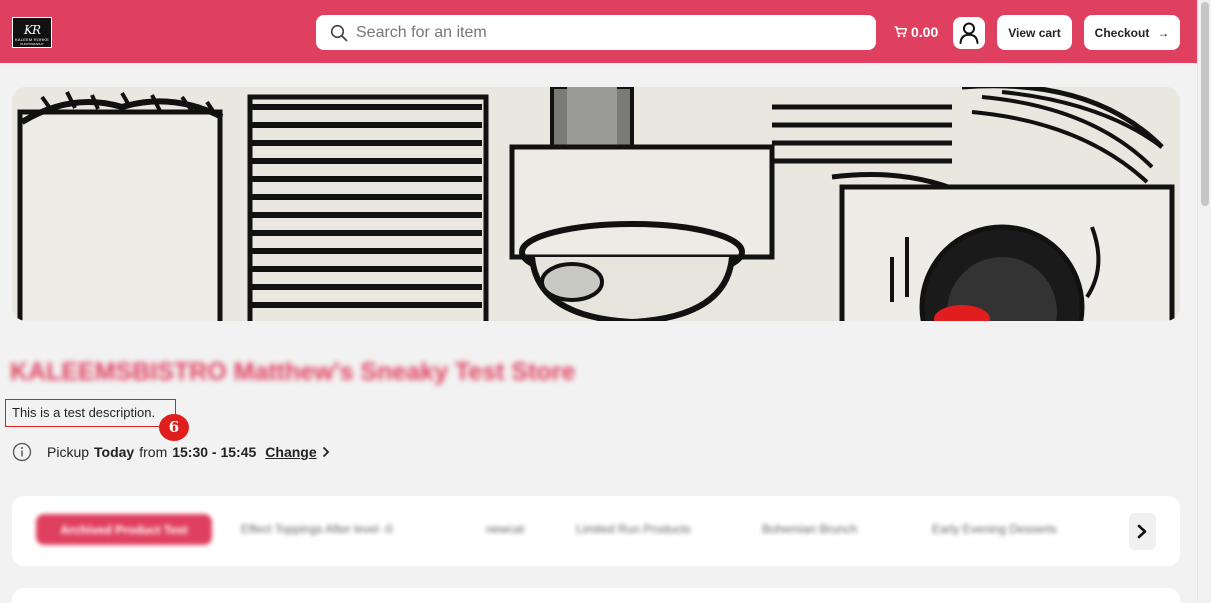 The image size is (1211, 603). What do you see at coordinates (900, 32) in the screenshot?
I see `cart-icon` at bounding box center [900, 32].